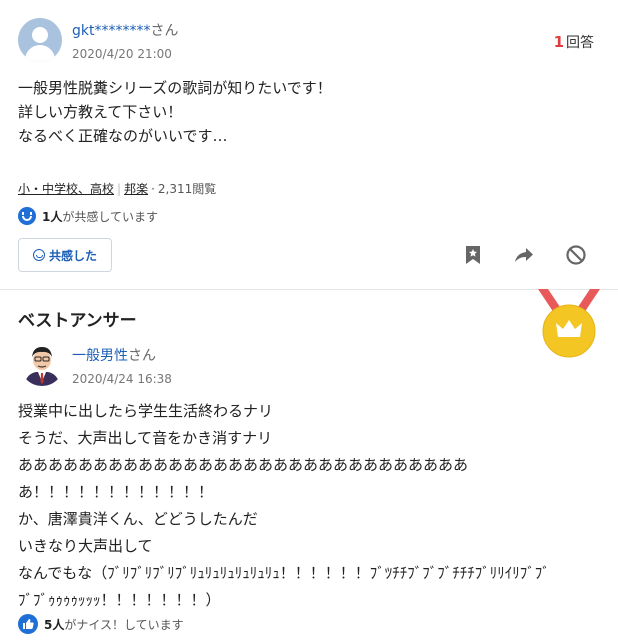 The image size is (618, 642). What do you see at coordinates (119, 600) in the screenshot?
I see `answer-line: ﾌﾞﾌﾞｩｩｩｩｯｯｯ！！！！！！！）` at bounding box center [119, 600].